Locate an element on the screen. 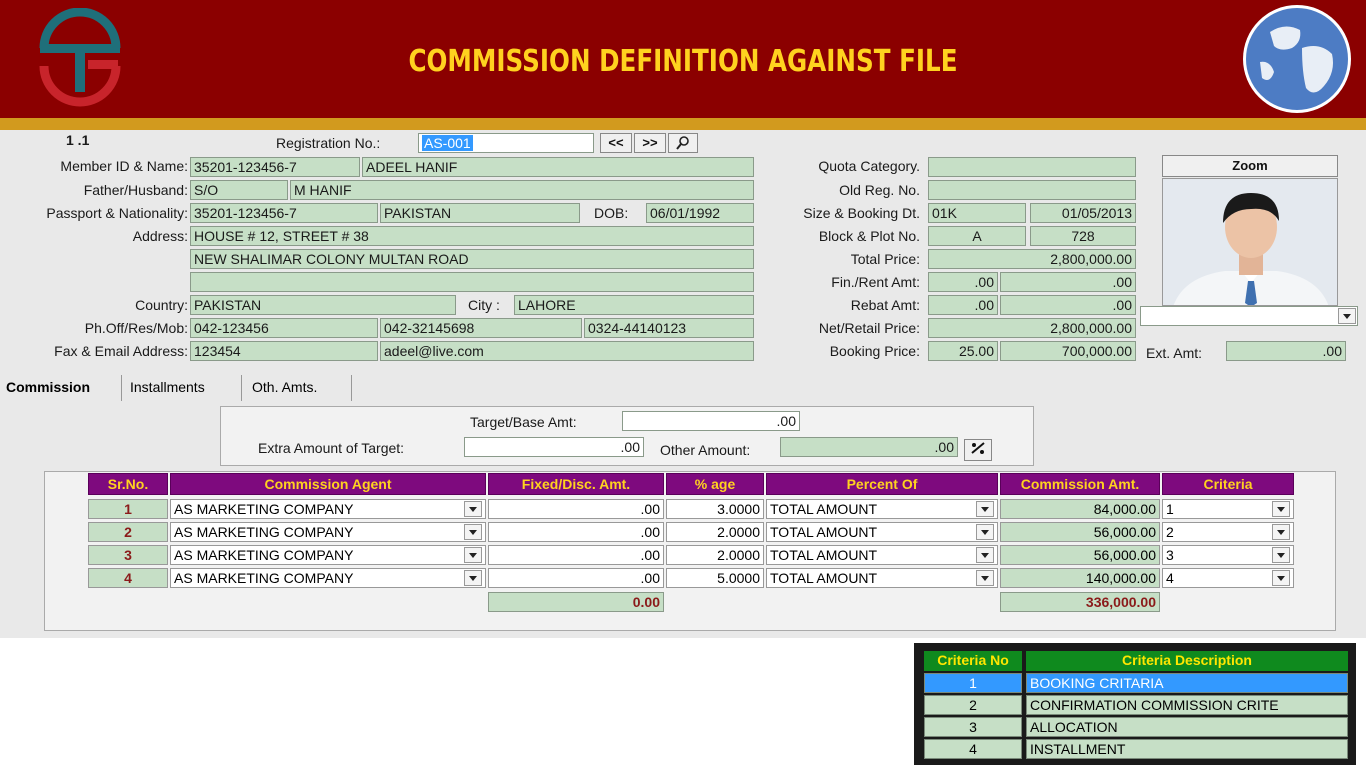 The width and height of the screenshot is (1366, 768). tab-commission: Commission is located at coordinates (61, 388).